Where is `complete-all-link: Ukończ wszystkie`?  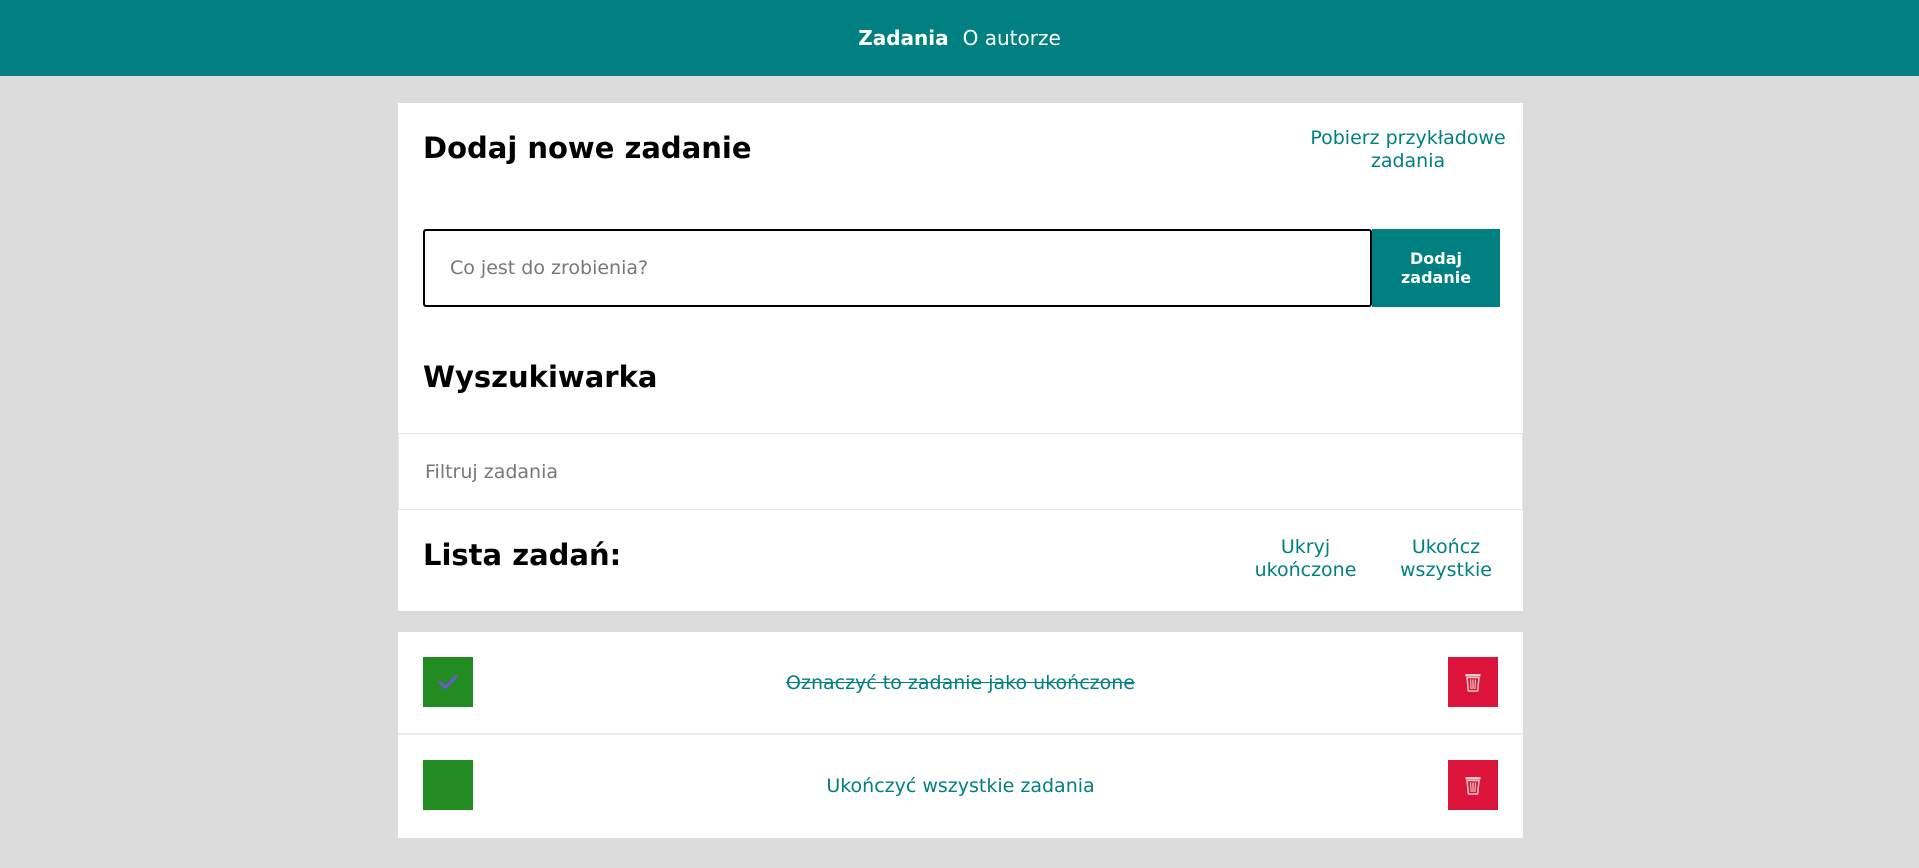
complete-all-link: Ukończ wszystkie is located at coordinates (1446, 559).